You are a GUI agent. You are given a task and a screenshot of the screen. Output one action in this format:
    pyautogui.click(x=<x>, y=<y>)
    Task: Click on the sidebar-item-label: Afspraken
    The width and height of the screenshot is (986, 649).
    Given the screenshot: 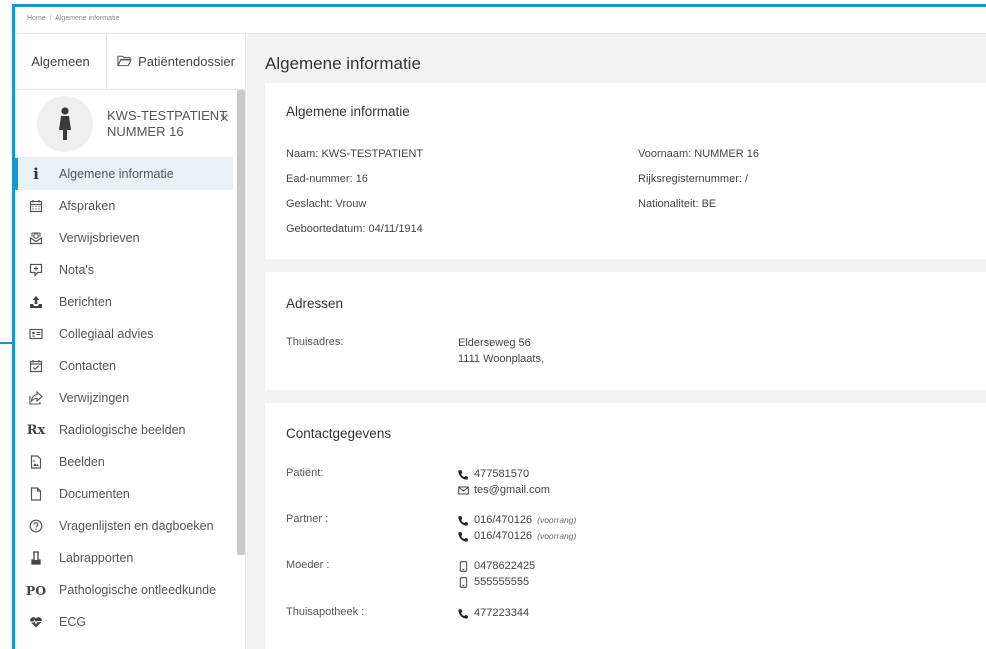 What is the action you would take?
    pyautogui.click(x=87, y=206)
    